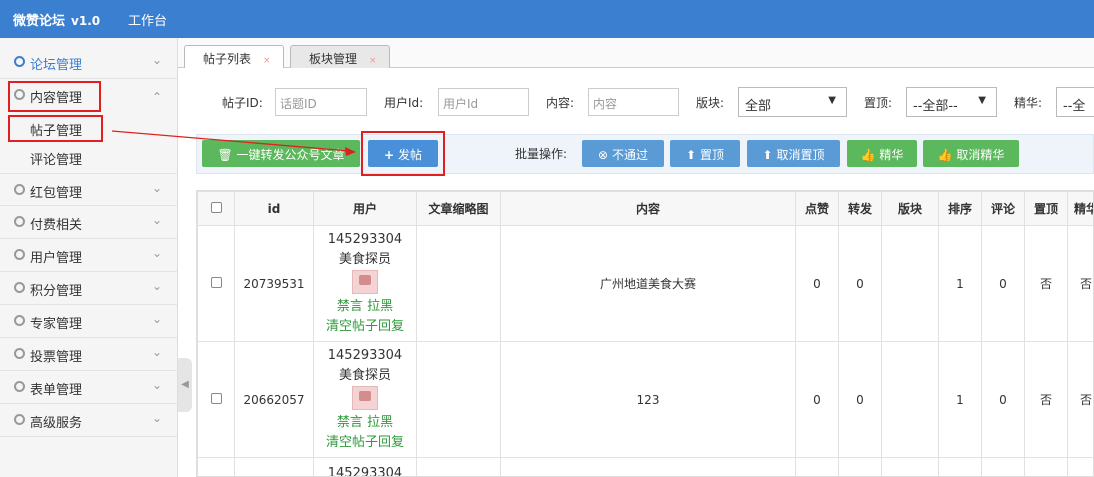  Describe the element at coordinates (483, 102) in the screenshot. I see `user-id-input: 用户Id` at that location.